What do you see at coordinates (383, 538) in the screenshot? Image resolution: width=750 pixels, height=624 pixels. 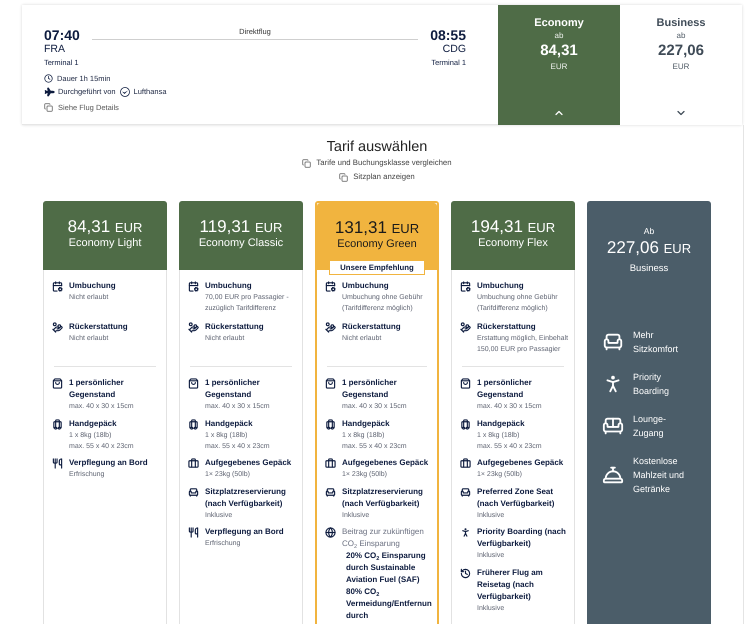 I see `feature-title: Beitrag zur zukünftigen CO$_{2}$ Einsparung` at bounding box center [383, 538].